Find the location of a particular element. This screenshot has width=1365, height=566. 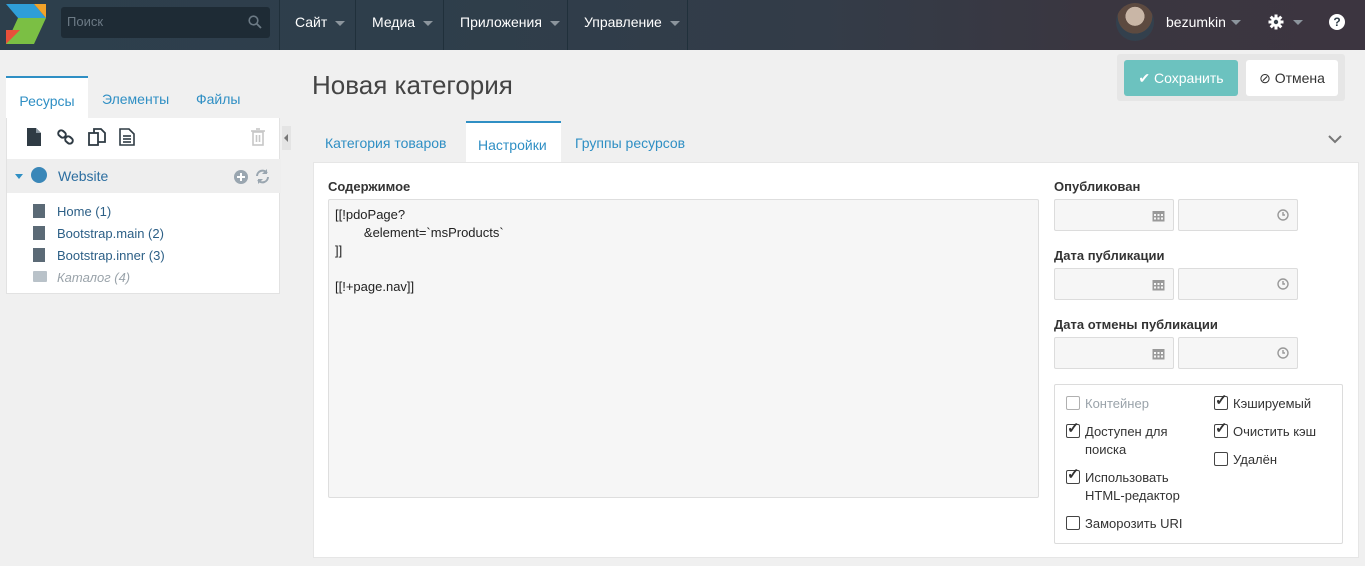

published-time-field is located at coordinates (1238, 215).